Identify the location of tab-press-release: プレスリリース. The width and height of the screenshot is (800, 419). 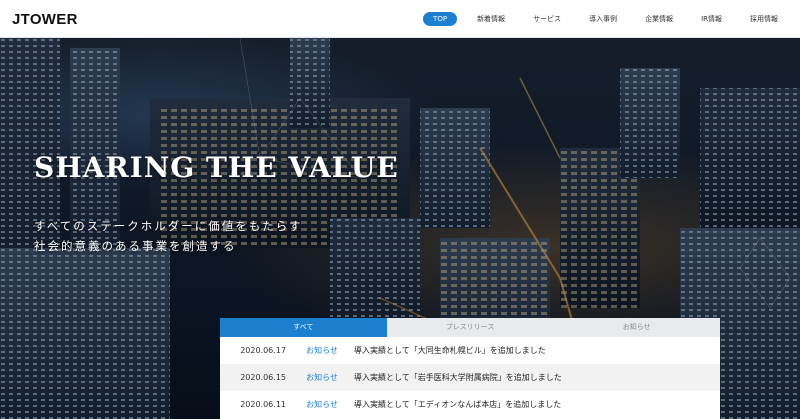
(470, 327).